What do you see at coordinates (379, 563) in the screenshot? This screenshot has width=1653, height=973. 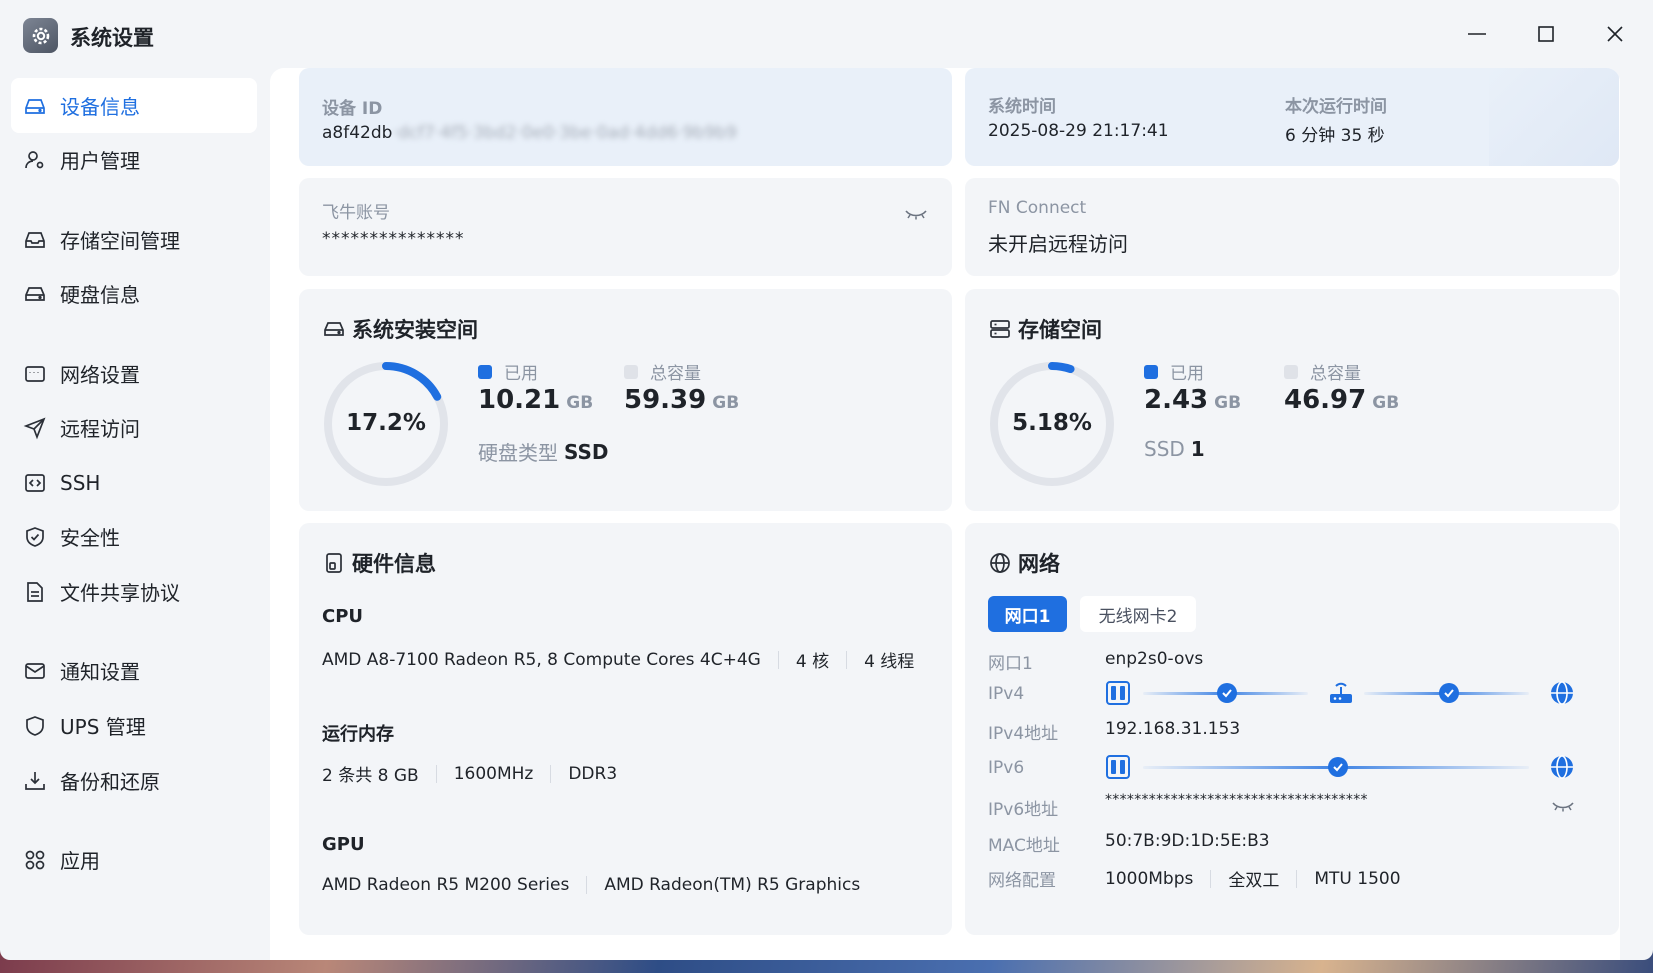 I see `hardware-title: 硬件信息` at bounding box center [379, 563].